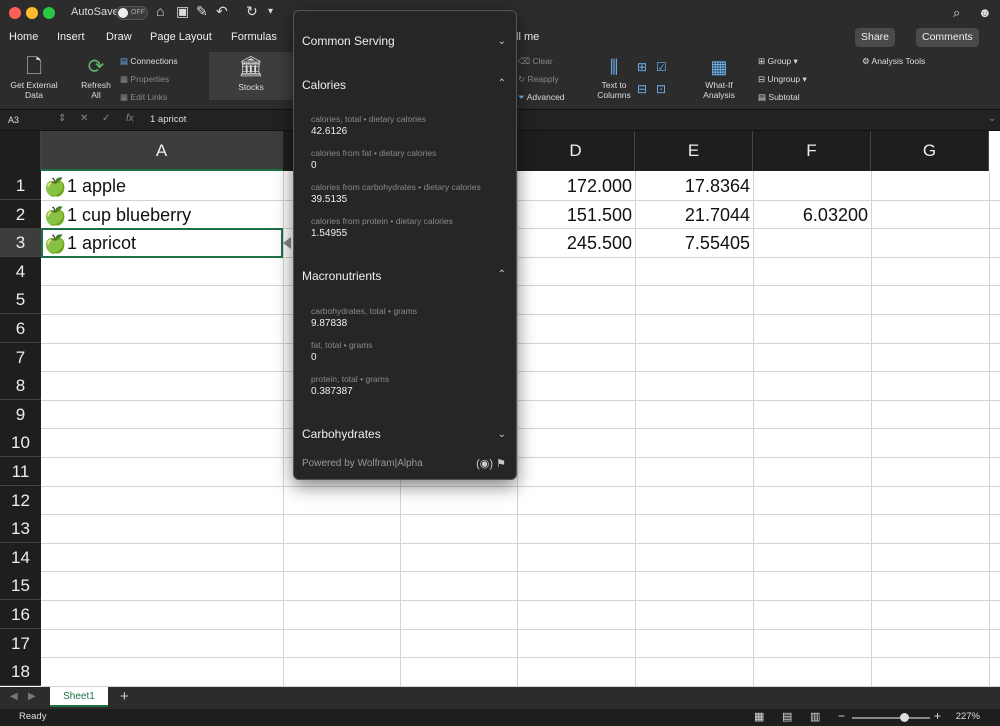 This screenshot has height=726, width=1000. Describe the element at coordinates (694, 151) in the screenshot. I see `column-header-e: E` at that location.